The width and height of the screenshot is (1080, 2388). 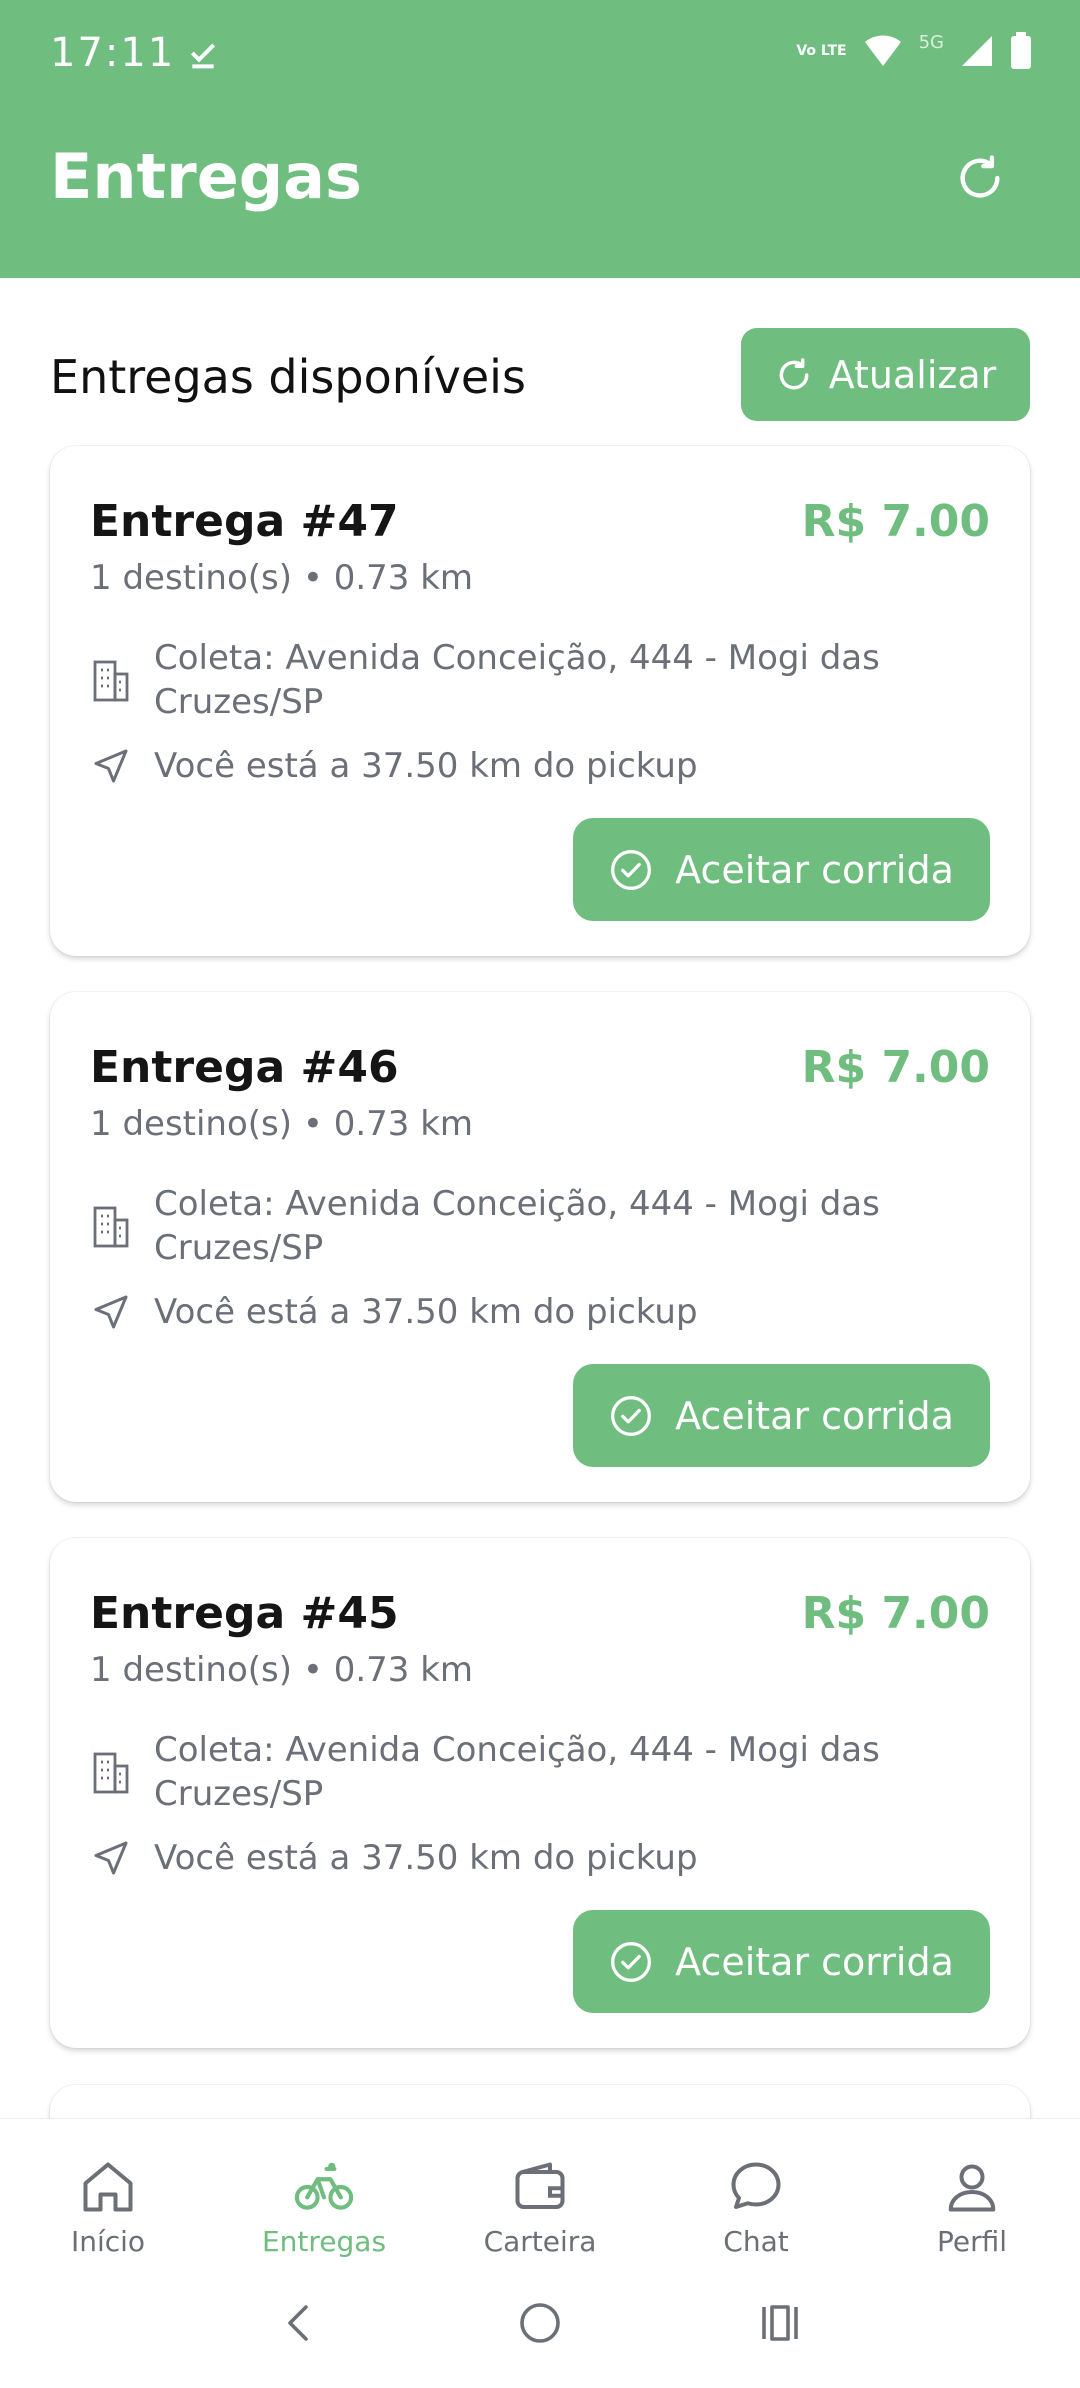 I want to click on signal-icon, so click(x=977, y=51).